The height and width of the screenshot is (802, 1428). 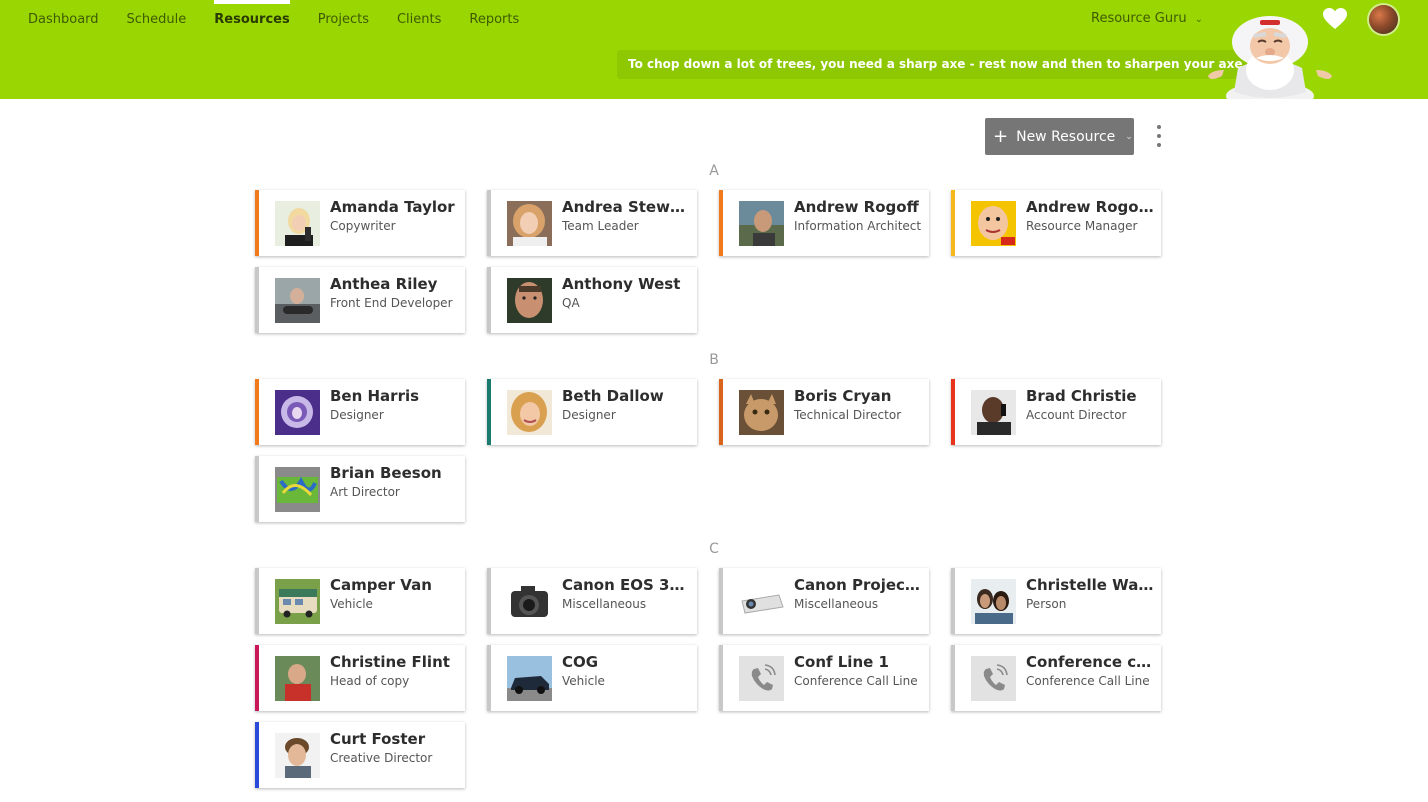 What do you see at coordinates (1076, 415) in the screenshot?
I see `resource-role: Account Director` at bounding box center [1076, 415].